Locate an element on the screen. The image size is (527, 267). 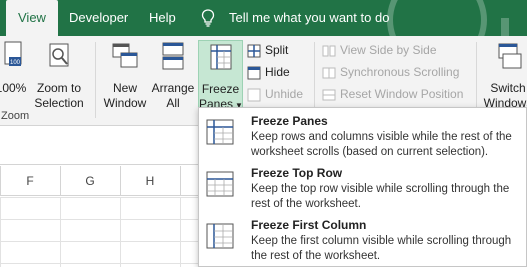
hide-label: Hide is located at coordinates (277, 72).